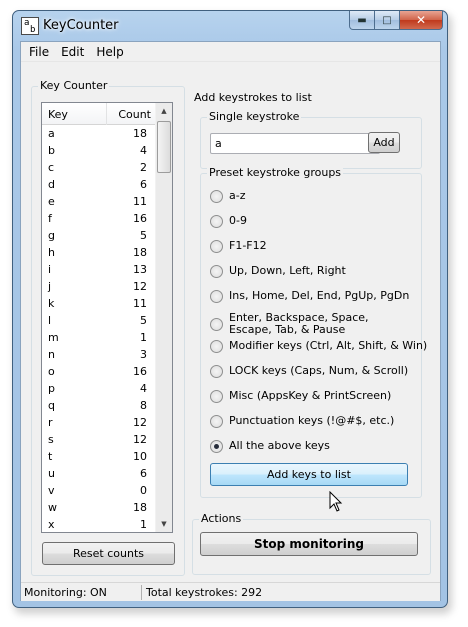 The width and height of the screenshot is (468, 627). What do you see at coordinates (98, 388) in the screenshot?
I see `list-item: p4` at bounding box center [98, 388].